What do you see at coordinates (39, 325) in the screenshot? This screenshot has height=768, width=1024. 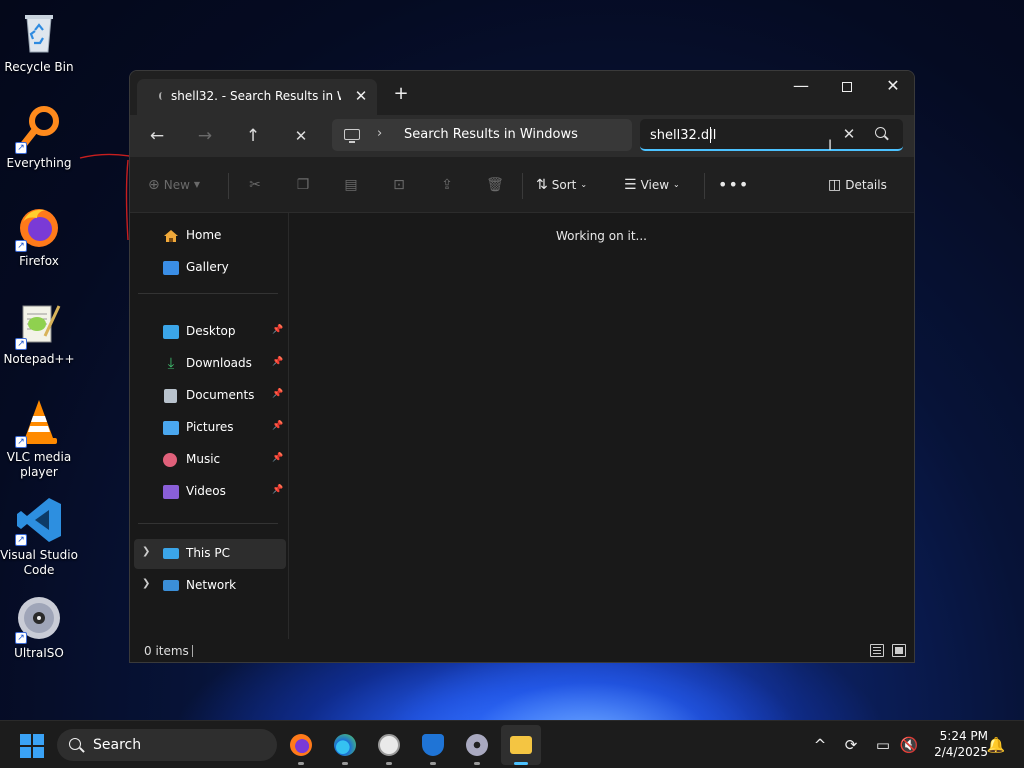 I see `notepadpp-icon: ↗` at bounding box center [39, 325].